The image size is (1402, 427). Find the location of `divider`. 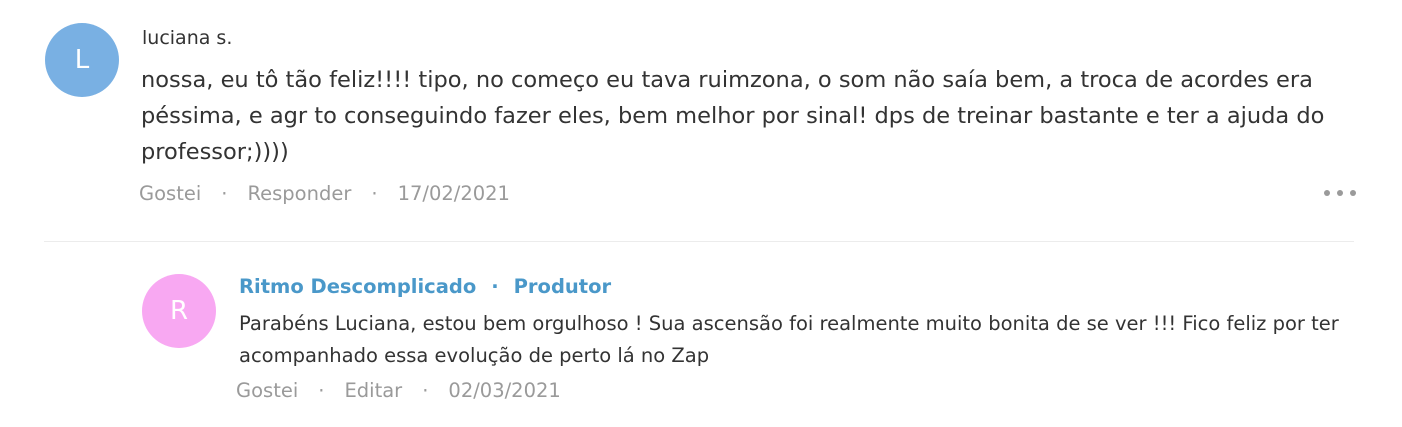

divider is located at coordinates (699, 241).